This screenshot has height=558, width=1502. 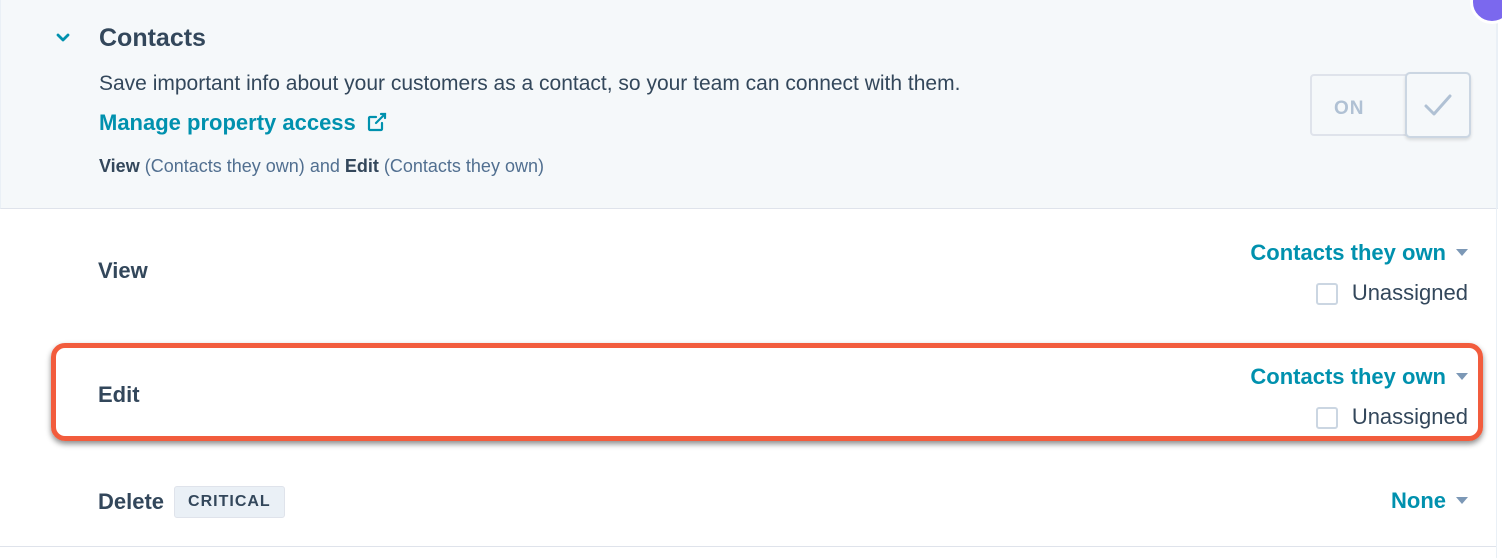 I want to click on check-icon, so click(x=1438, y=105).